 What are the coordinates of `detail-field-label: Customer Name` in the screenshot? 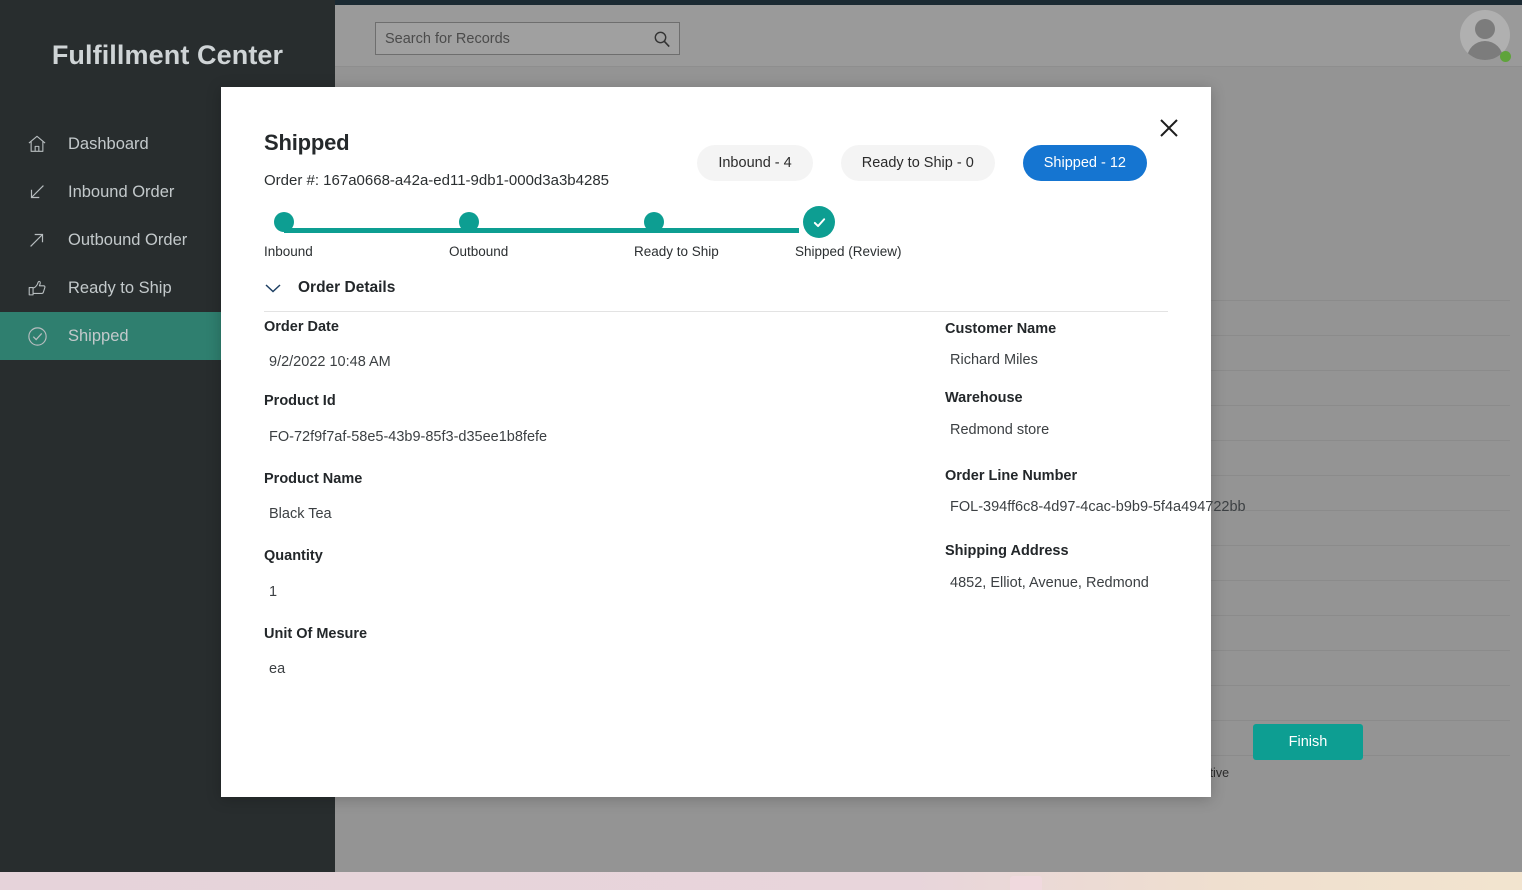 It's located at (1001, 329).